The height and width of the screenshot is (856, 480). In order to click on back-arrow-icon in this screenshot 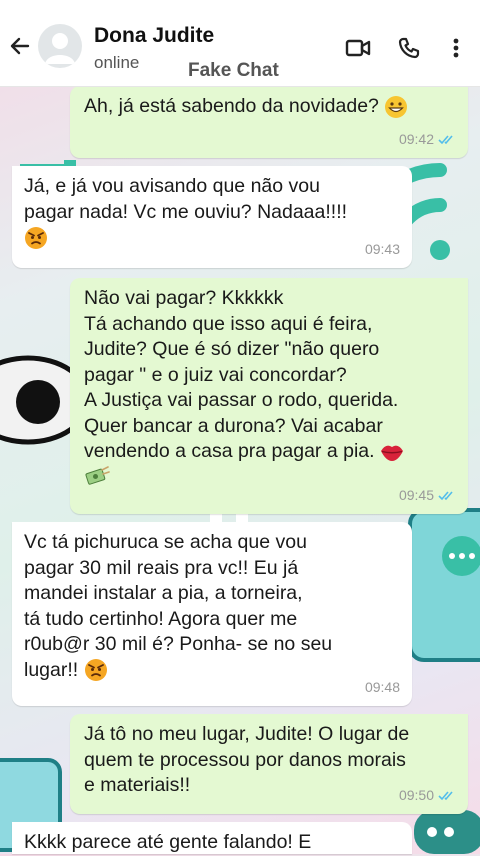, I will do `click(20, 46)`.